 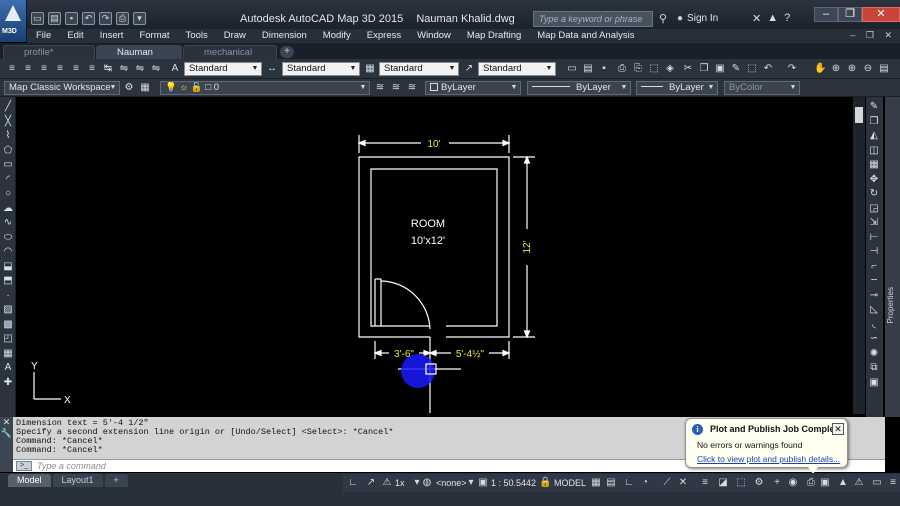 What do you see at coordinates (820, 69) in the screenshot?
I see `pan-icon: ✋` at bounding box center [820, 69].